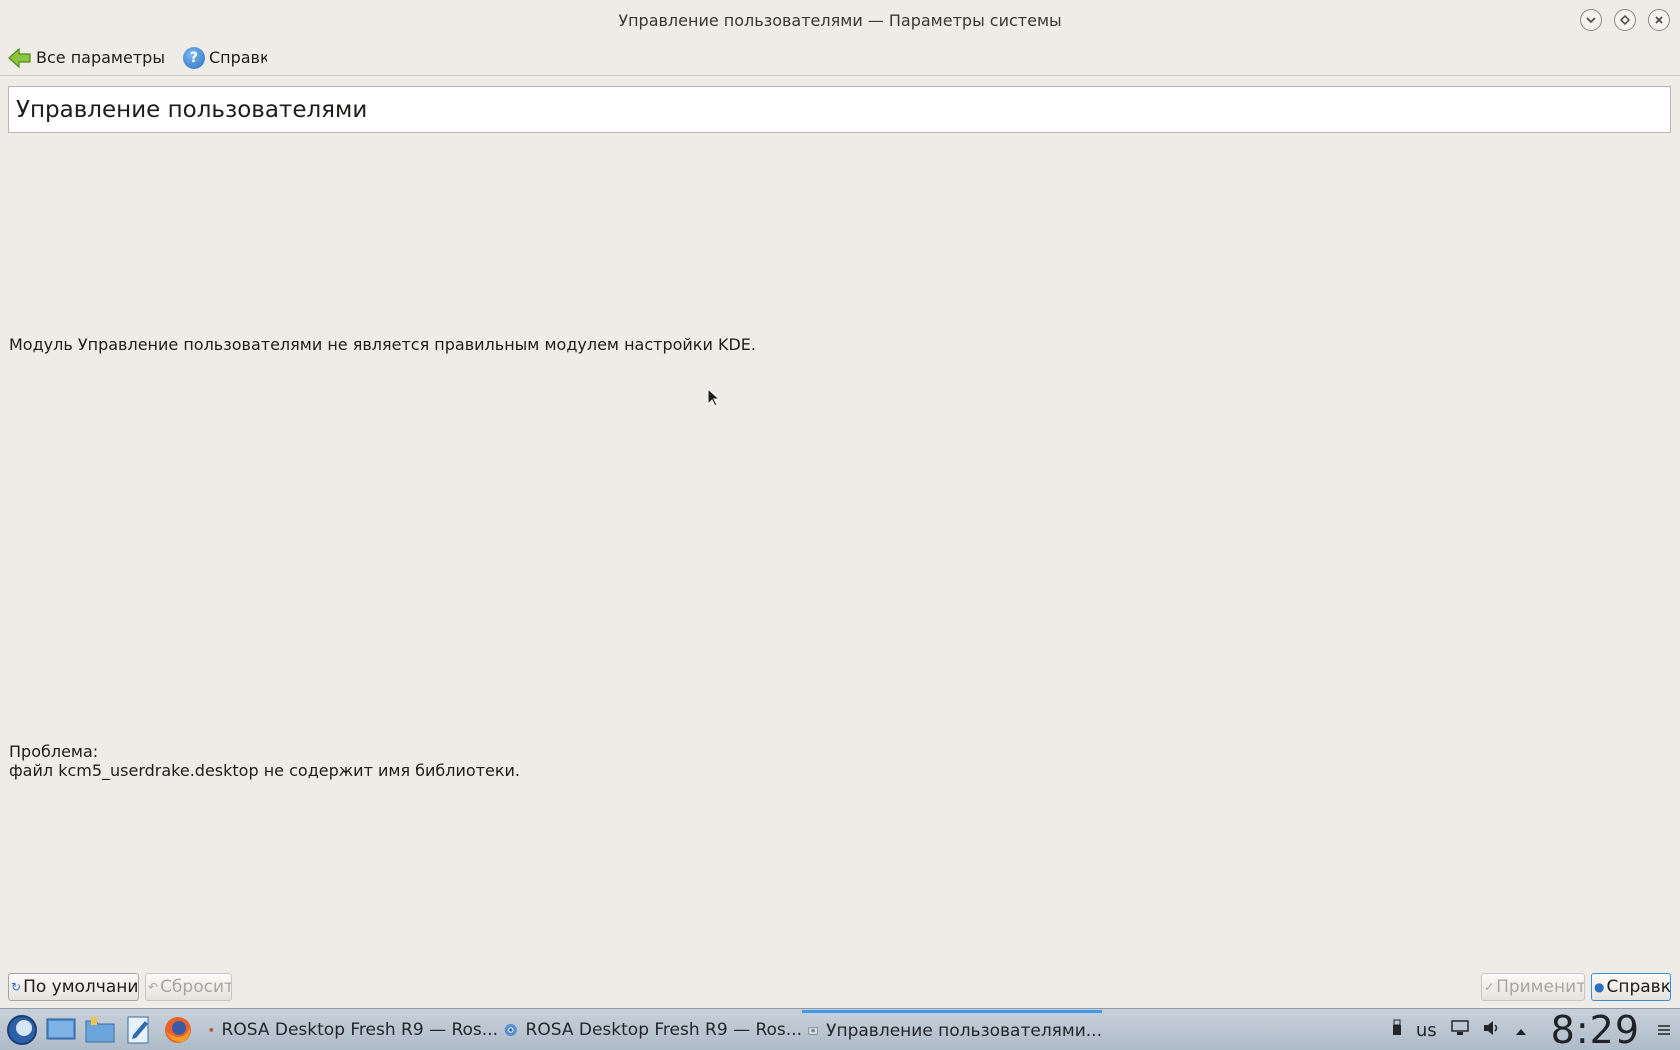 Image resolution: width=1680 pixels, height=1050 pixels. Describe the element at coordinates (1489, 987) in the screenshot. I see `checkmark-icon: ✓` at that location.